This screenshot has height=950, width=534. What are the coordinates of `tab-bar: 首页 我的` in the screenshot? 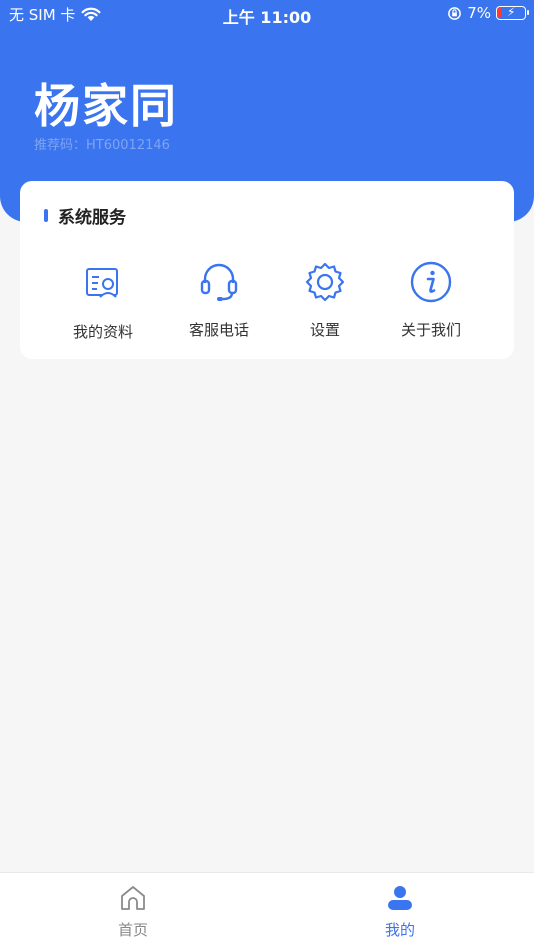 It's located at (267, 911).